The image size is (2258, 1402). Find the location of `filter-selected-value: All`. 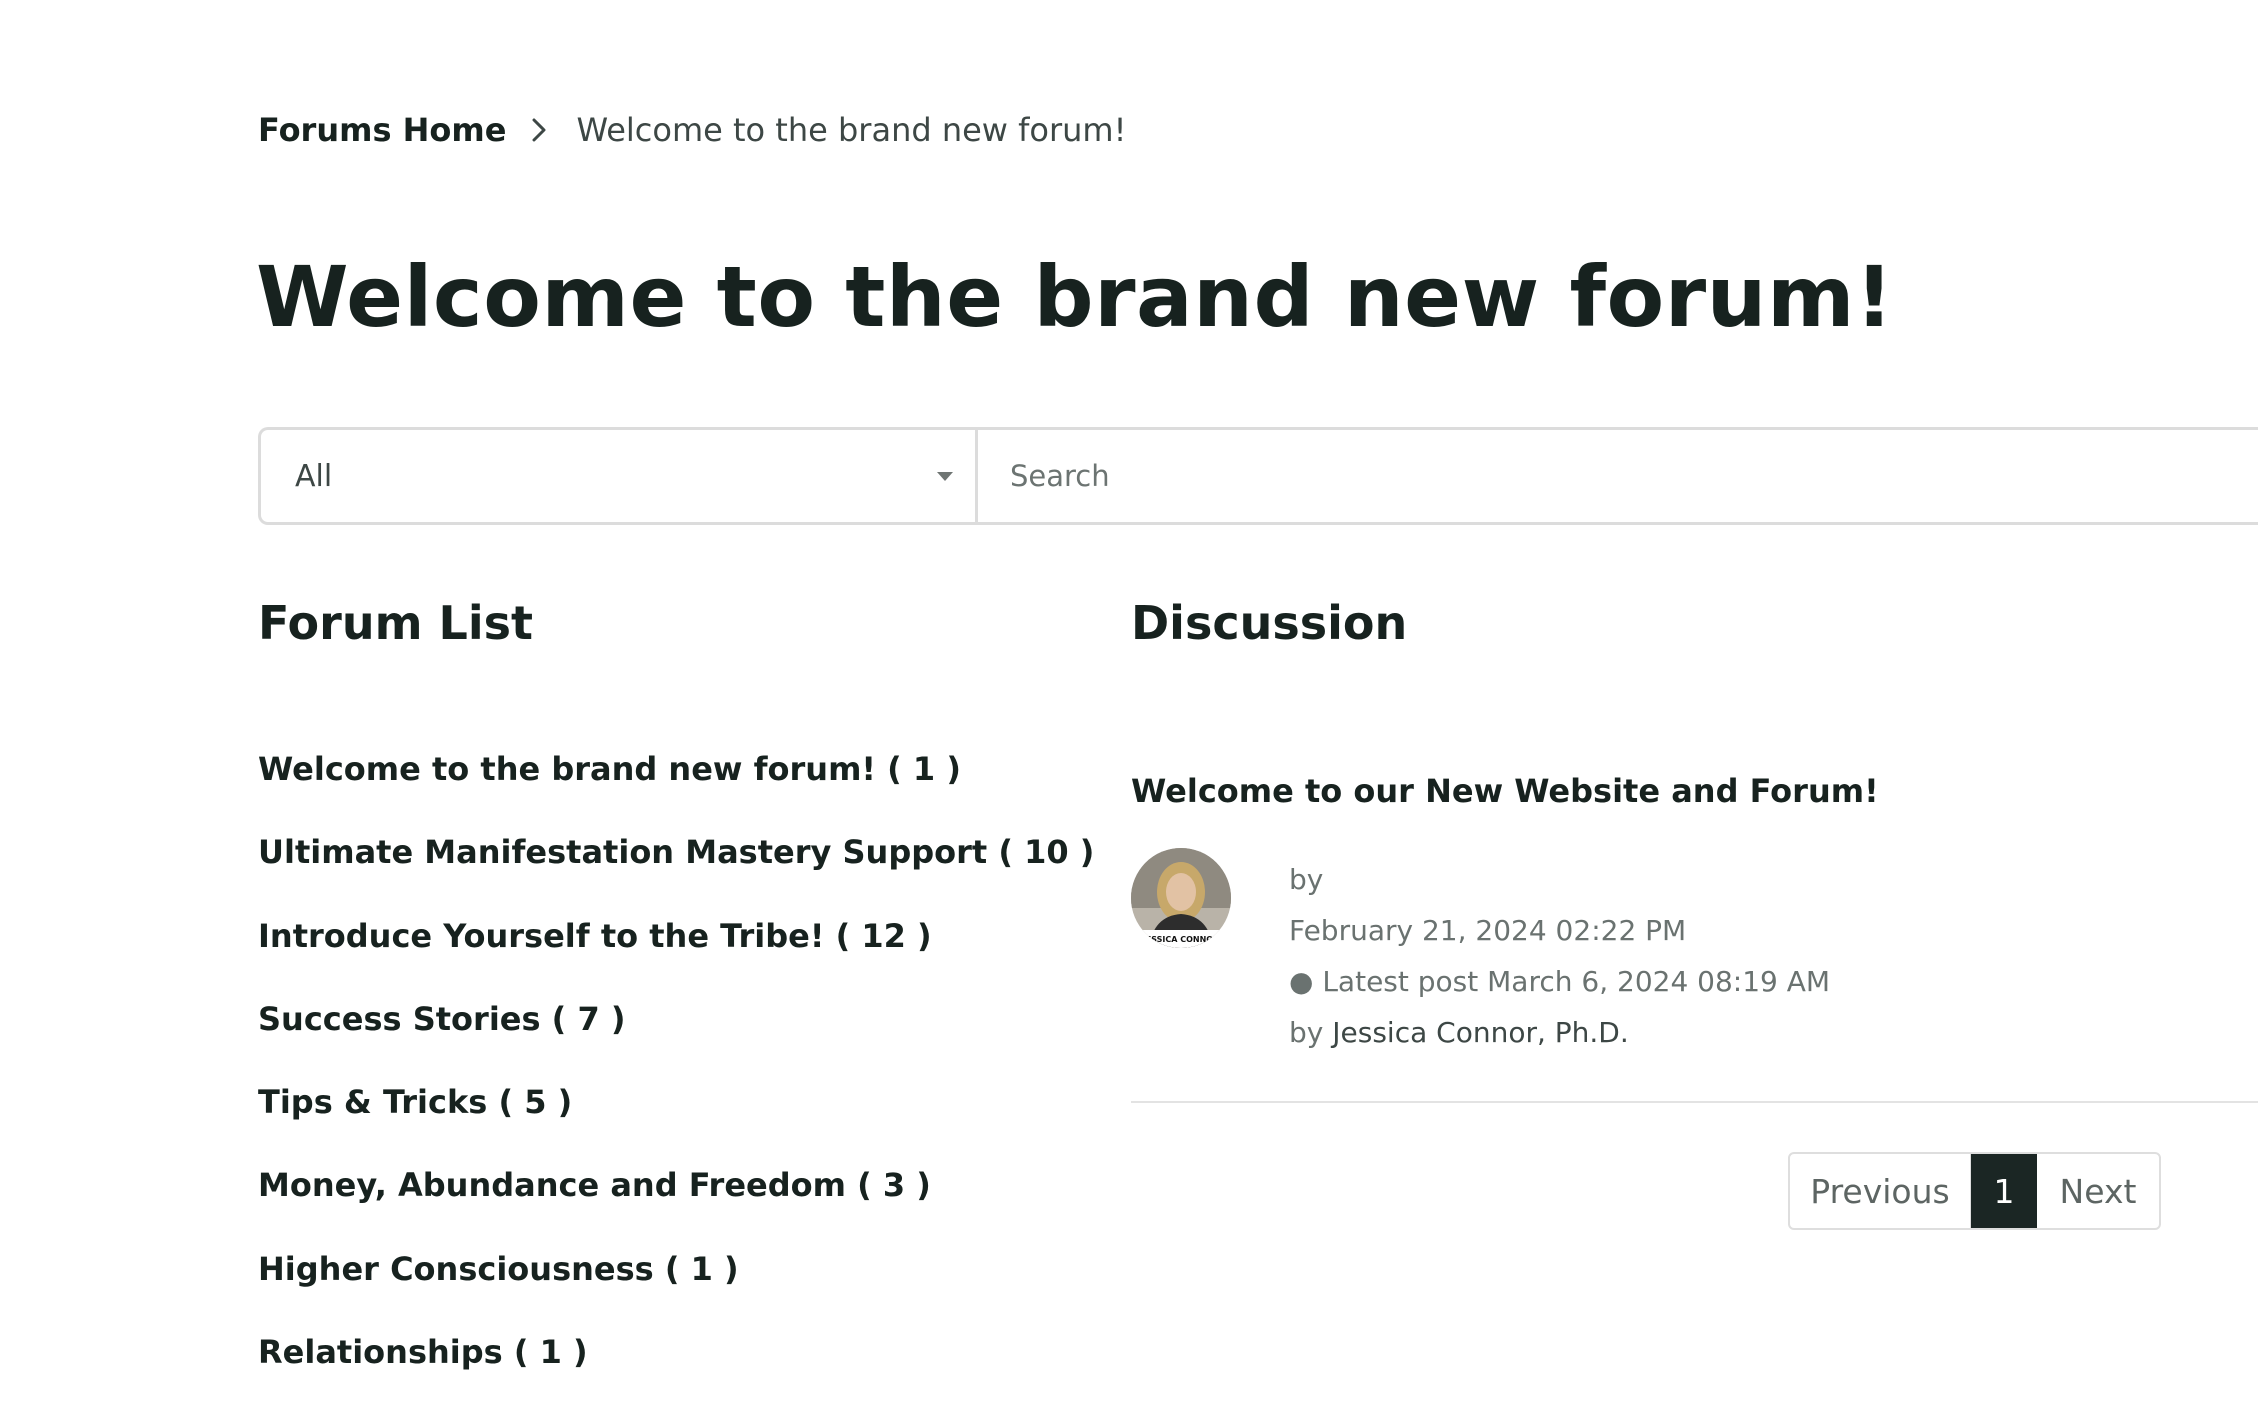

filter-selected-value: All is located at coordinates (314, 476).